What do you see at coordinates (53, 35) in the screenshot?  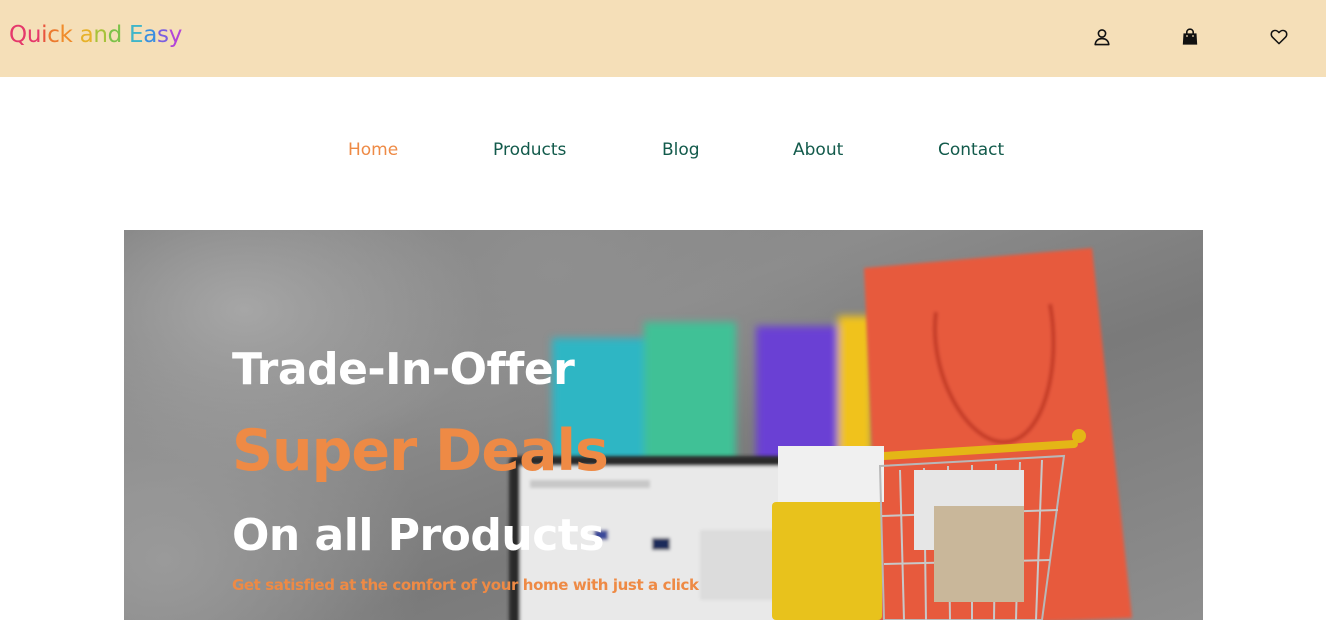 I see `logo-letter: c` at bounding box center [53, 35].